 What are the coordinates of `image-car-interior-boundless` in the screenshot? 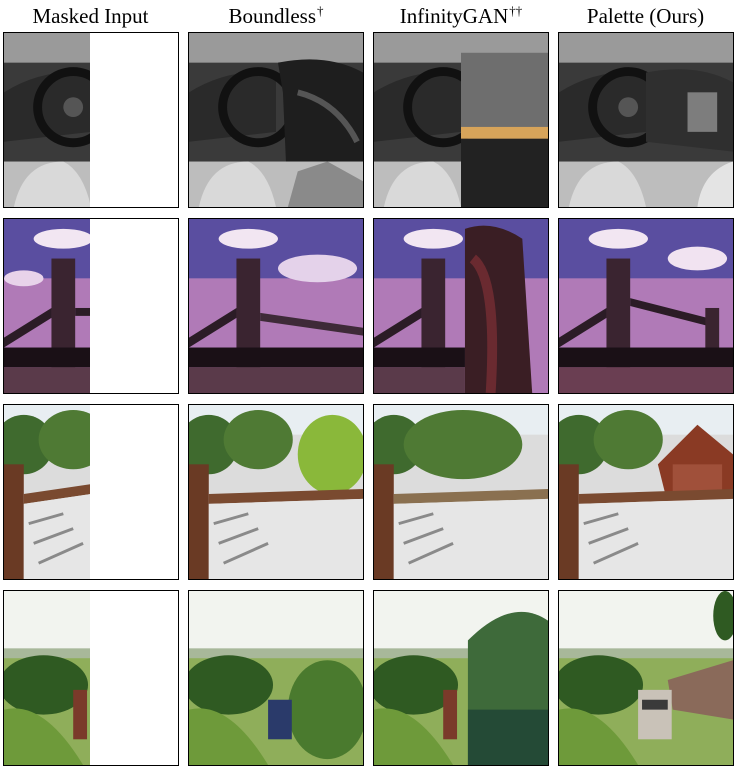 It's located at (276, 120).